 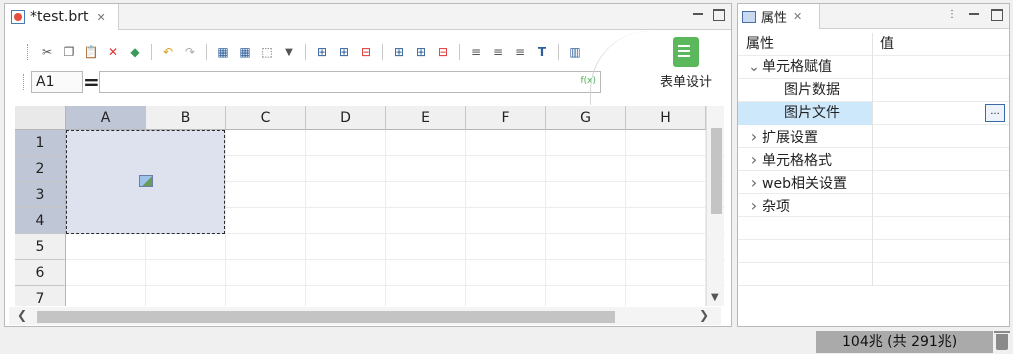 What do you see at coordinates (40, 247) in the screenshot?
I see `row-header: 5` at bounding box center [40, 247].